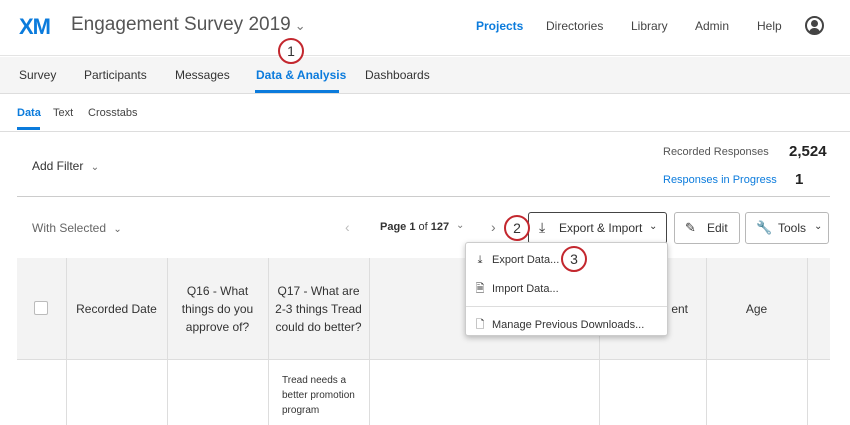 The width and height of the screenshot is (850, 425). What do you see at coordinates (440, 227) in the screenshot?
I see `page-total: 127` at bounding box center [440, 227].